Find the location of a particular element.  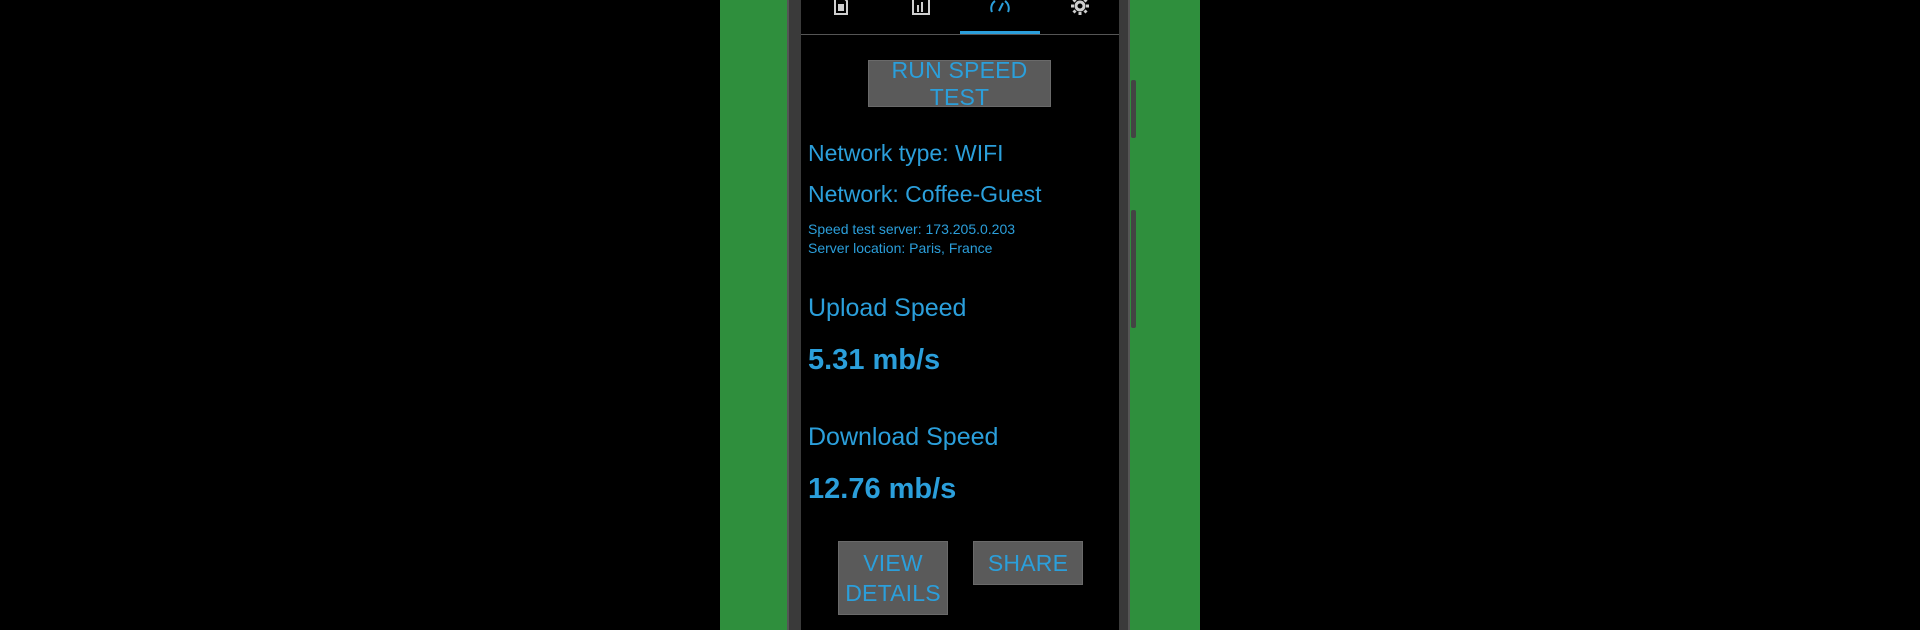

network-name-text: Network: Coffee-Guest is located at coordinates (925, 194).